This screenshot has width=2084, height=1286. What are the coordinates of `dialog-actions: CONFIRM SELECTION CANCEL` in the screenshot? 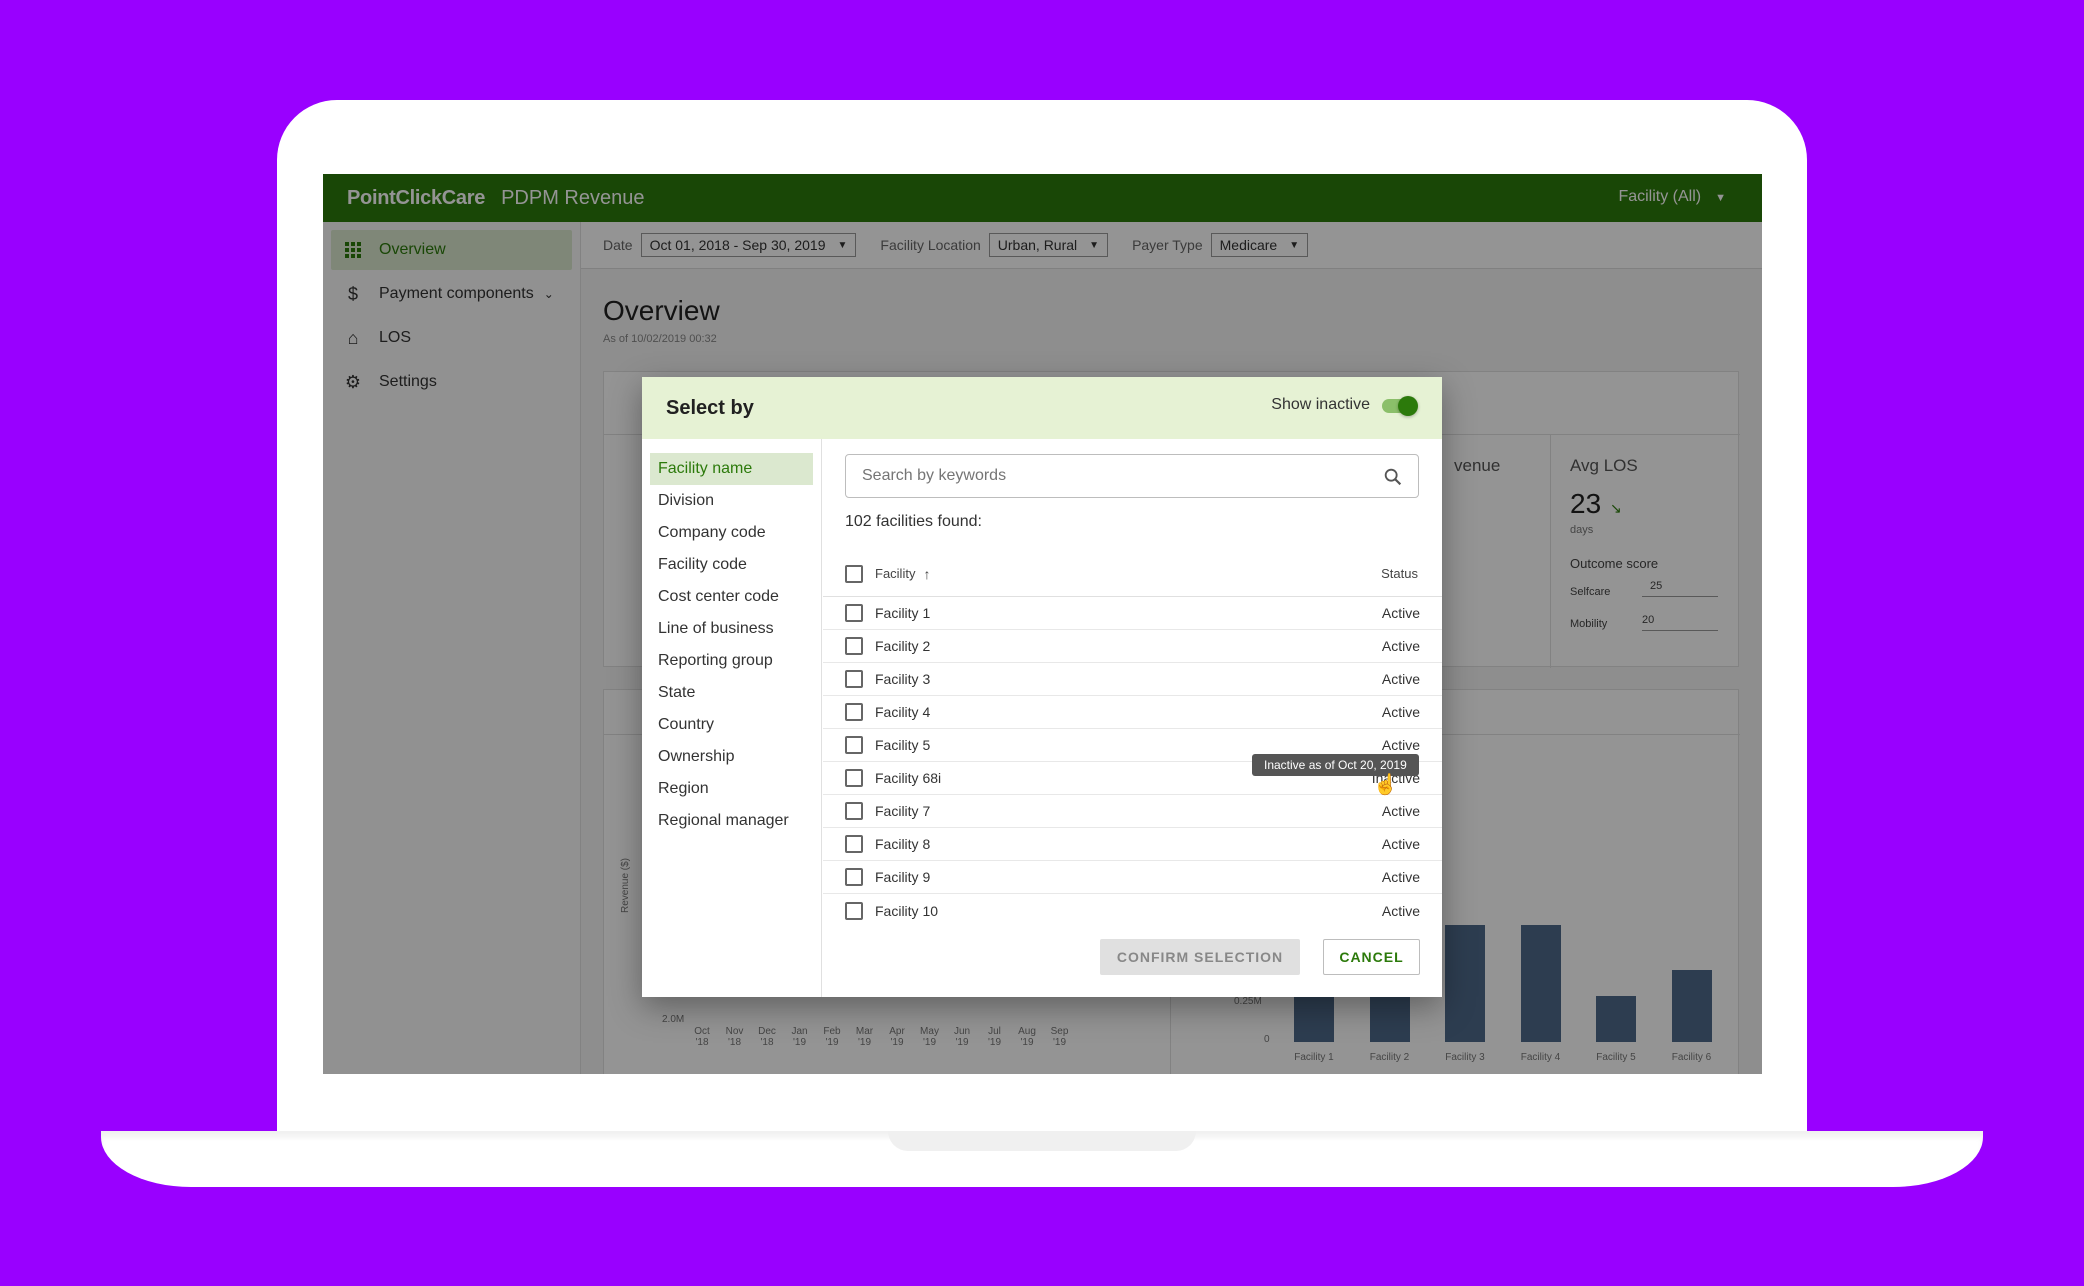 It's located at (1132, 968).